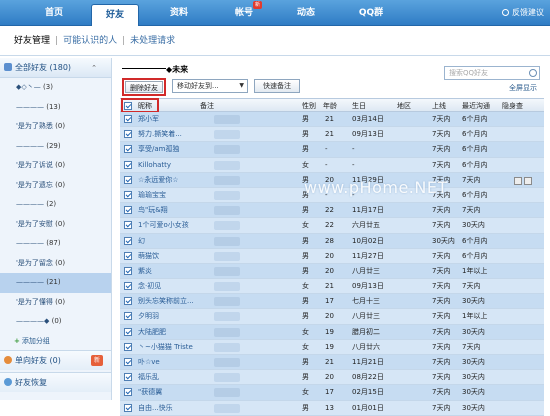  Describe the element at coordinates (179, 13) in the screenshot. I see `tab-profile: 资料` at that location.